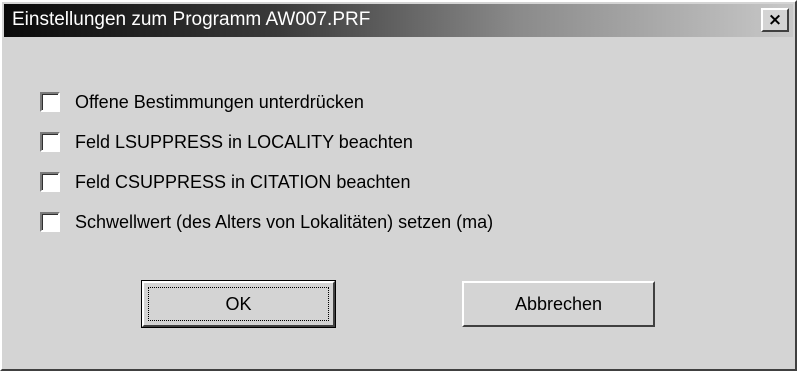 The image size is (797, 371). I want to click on option-label: Feld LSUPPRESS in LOCALITY beachten, so click(244, 141).